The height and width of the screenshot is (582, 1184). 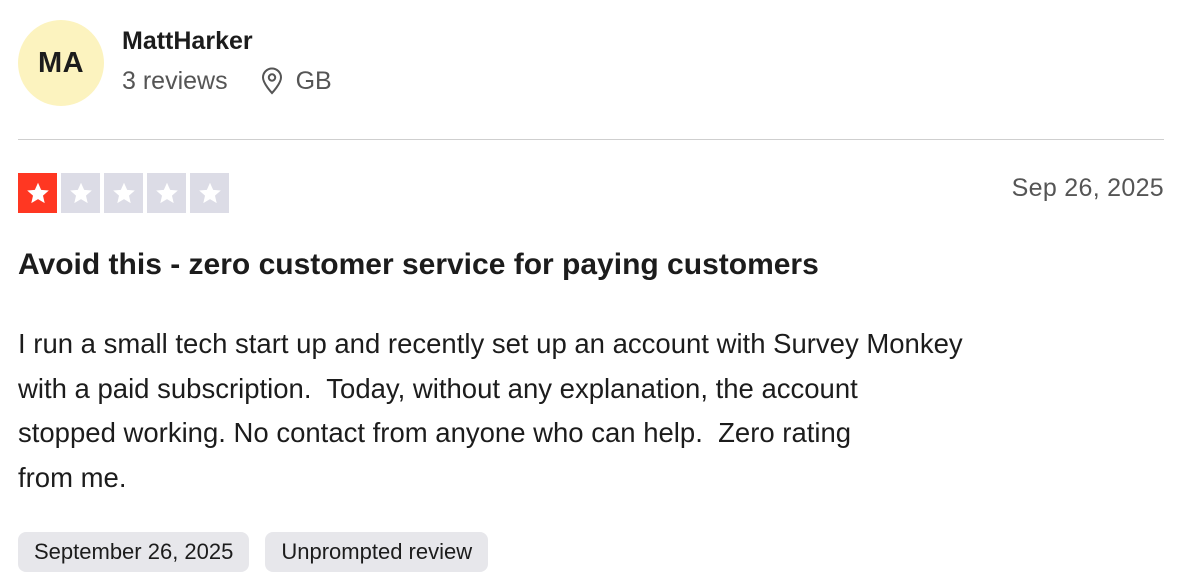 I want to click on review-tags: September 26, 2025 Unprompted review, so click(x=253, y=552).